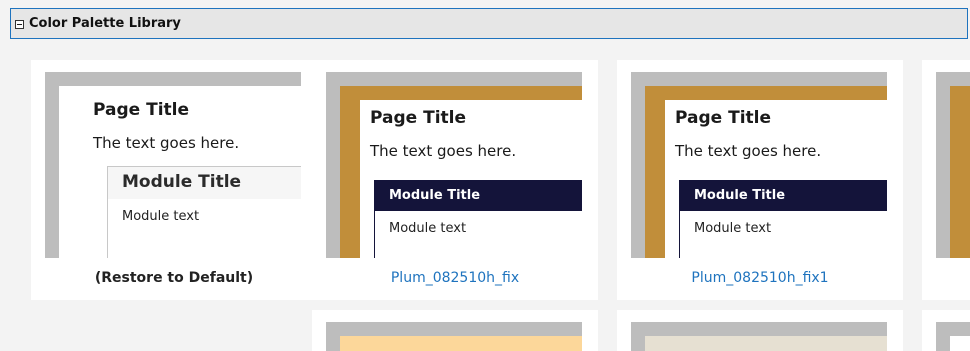  What do you see at coordinates (174, 278) in the screenshot?
I see `palette-caption: (Restore to Default)` at bounding box center [174, 278].